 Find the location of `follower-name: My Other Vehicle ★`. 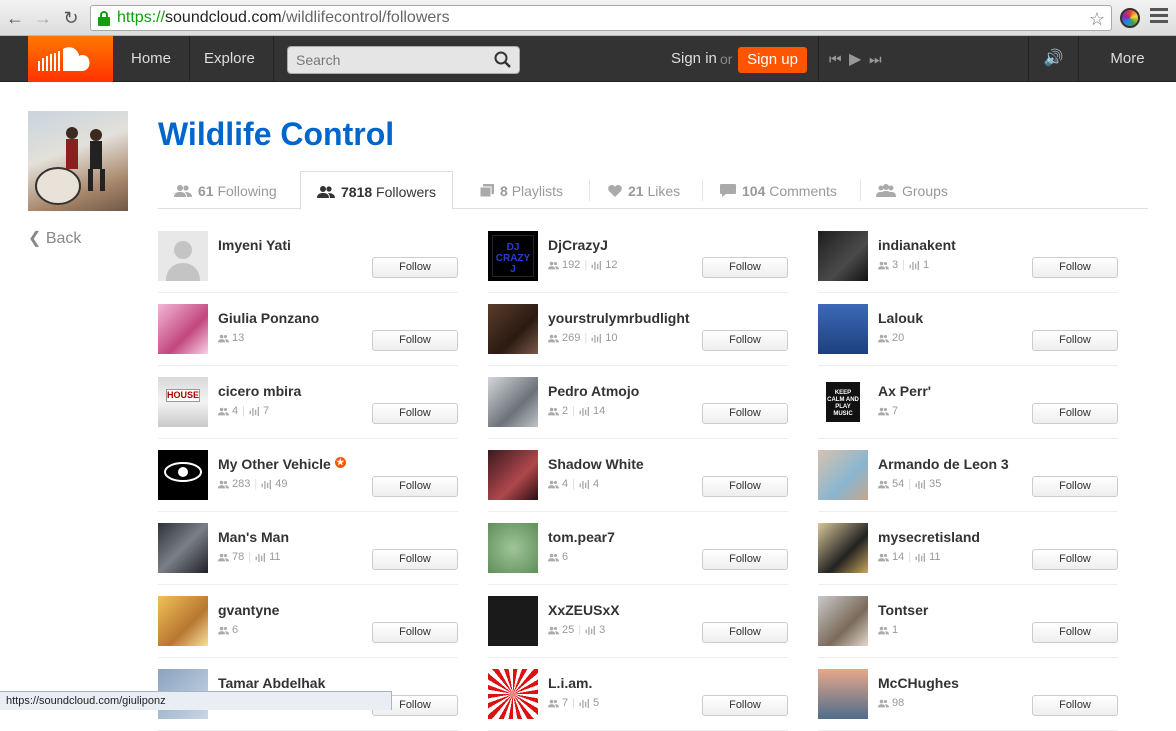

follower-name: My Other Vehicle ★ is located at coordinates (282, 464).